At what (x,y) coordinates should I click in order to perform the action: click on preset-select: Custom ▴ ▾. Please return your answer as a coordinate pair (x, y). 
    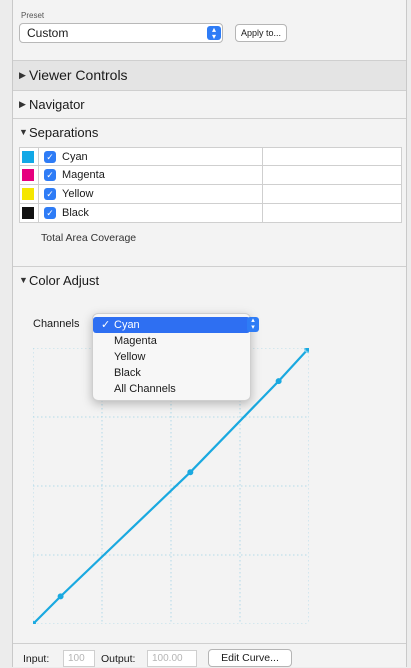
    Looking at the image, I should click on (121, 33).